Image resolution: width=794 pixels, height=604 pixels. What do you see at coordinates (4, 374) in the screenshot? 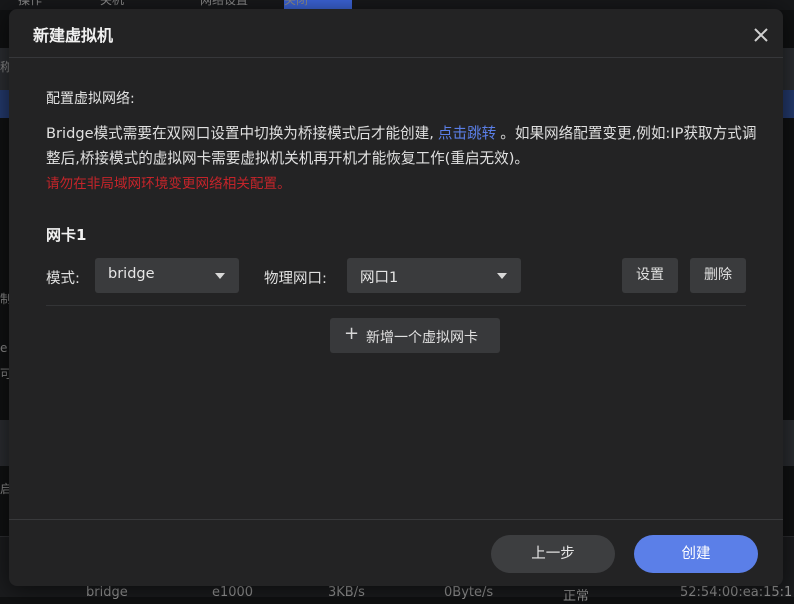
I see `background-text-fragment: 可` at bounding box center [4, 374].